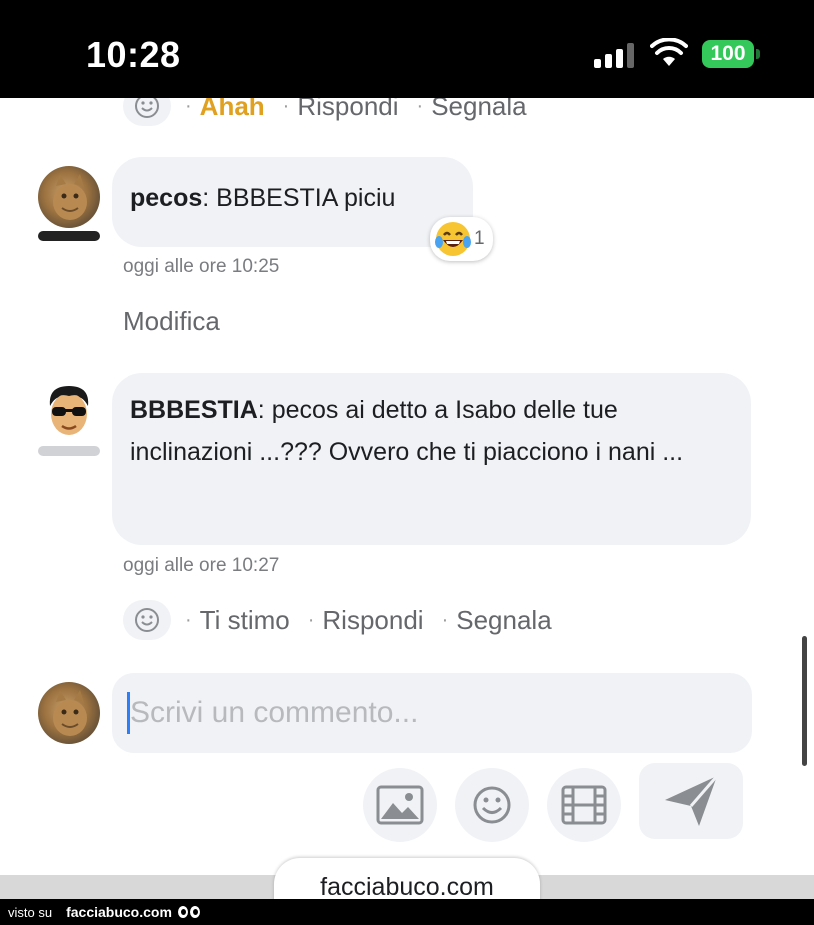 This screenshot has height=925, width=814. Describe the element at coordinates (432, 713) in the screenshot. I see `comment-input` at that location.